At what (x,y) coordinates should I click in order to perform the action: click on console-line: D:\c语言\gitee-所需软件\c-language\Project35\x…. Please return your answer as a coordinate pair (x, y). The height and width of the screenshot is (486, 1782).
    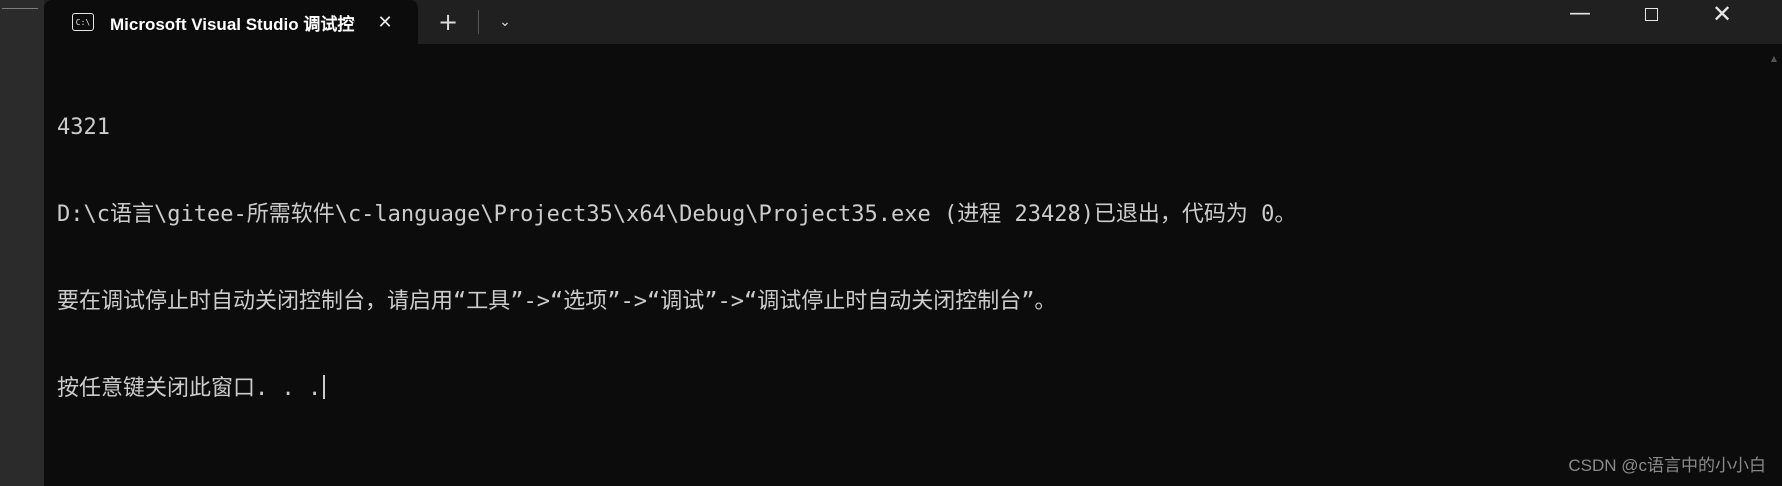
    Looking at the image, I should click on (677, 214).